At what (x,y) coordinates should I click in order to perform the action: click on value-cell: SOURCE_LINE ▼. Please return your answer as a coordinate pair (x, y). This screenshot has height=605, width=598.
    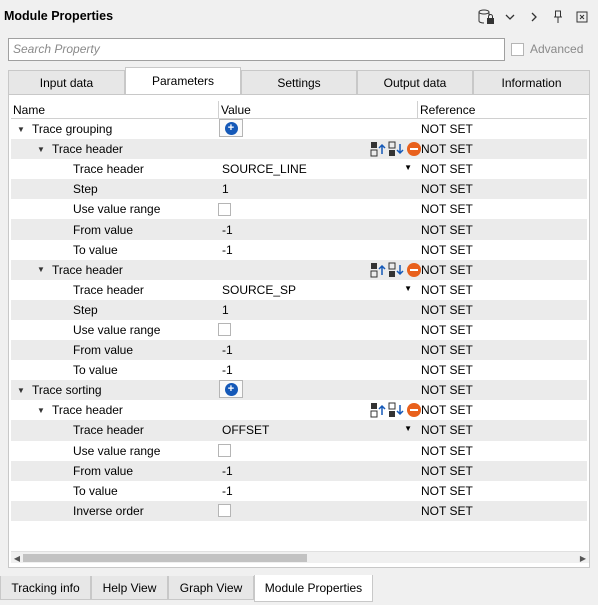
    Looking at the image, I should click on (318, 169).